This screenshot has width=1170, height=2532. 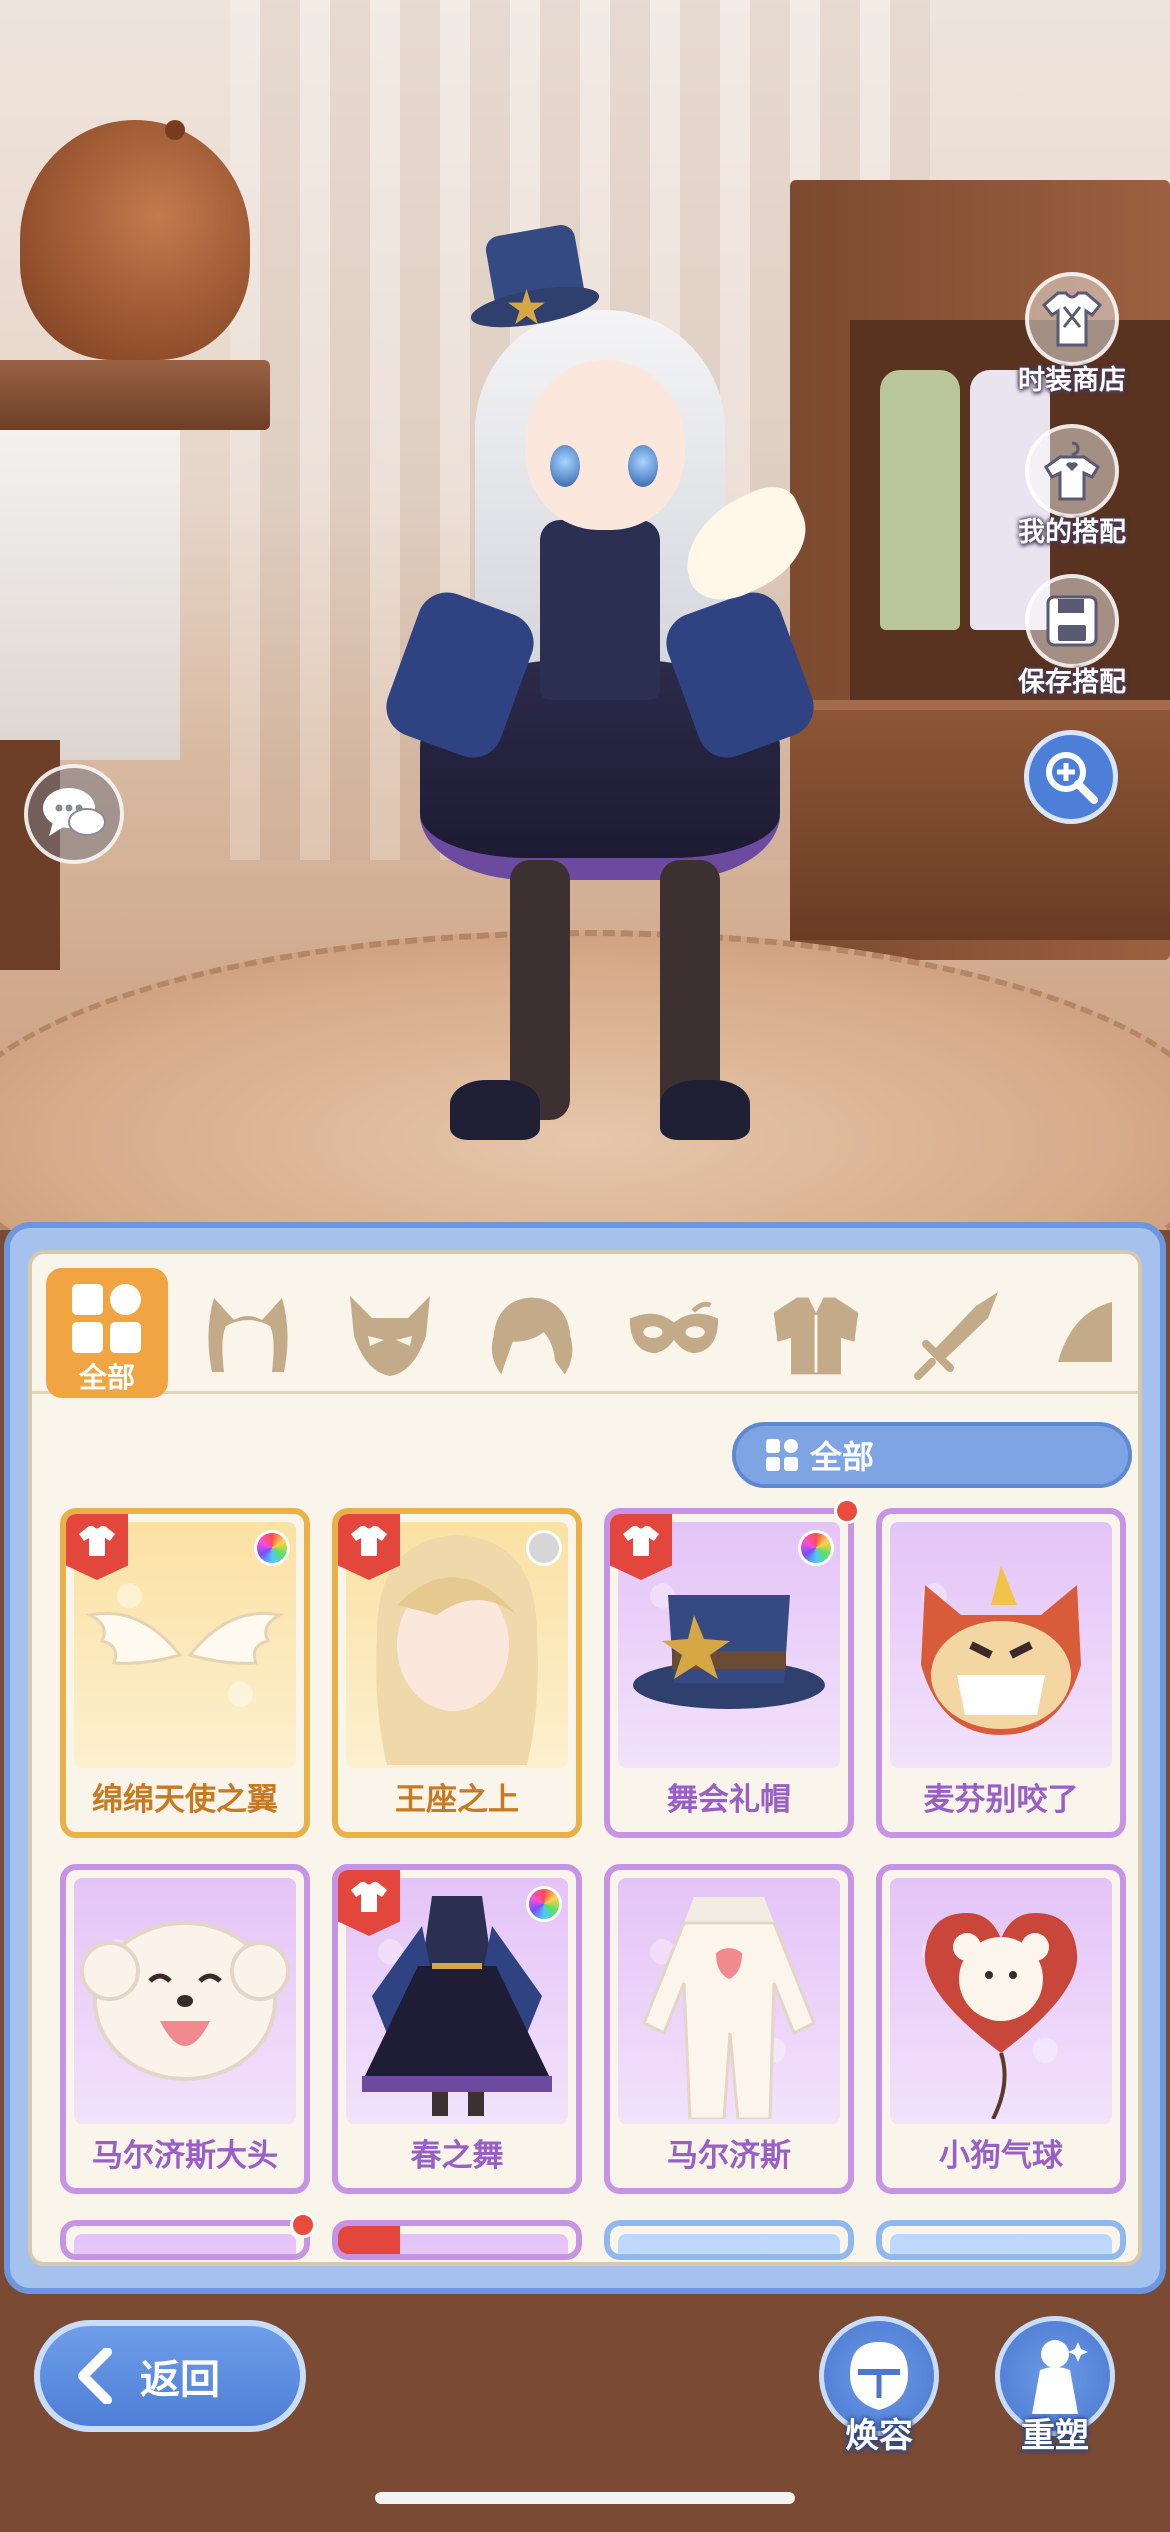 I want to click on face-edit-label: 焕容, so click(x=879, y=2436).